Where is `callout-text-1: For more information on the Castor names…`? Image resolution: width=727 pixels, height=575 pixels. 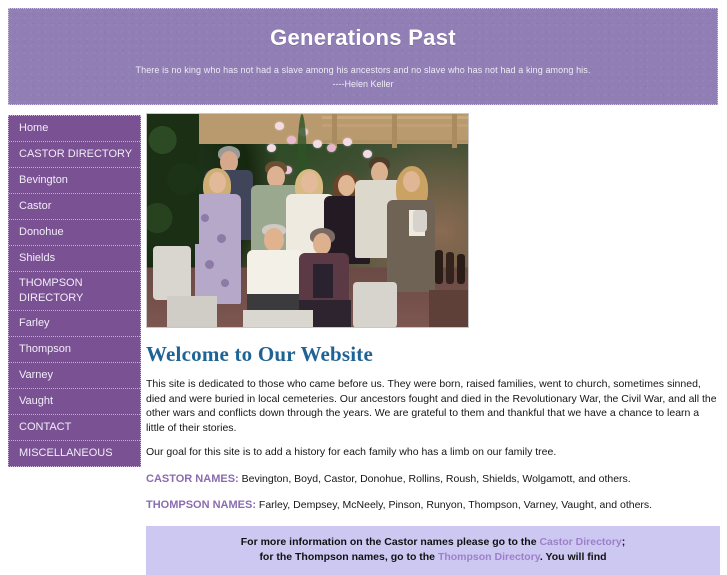
callout-text-1: For more information on the Castor names… is located at coordinates (390, 541).